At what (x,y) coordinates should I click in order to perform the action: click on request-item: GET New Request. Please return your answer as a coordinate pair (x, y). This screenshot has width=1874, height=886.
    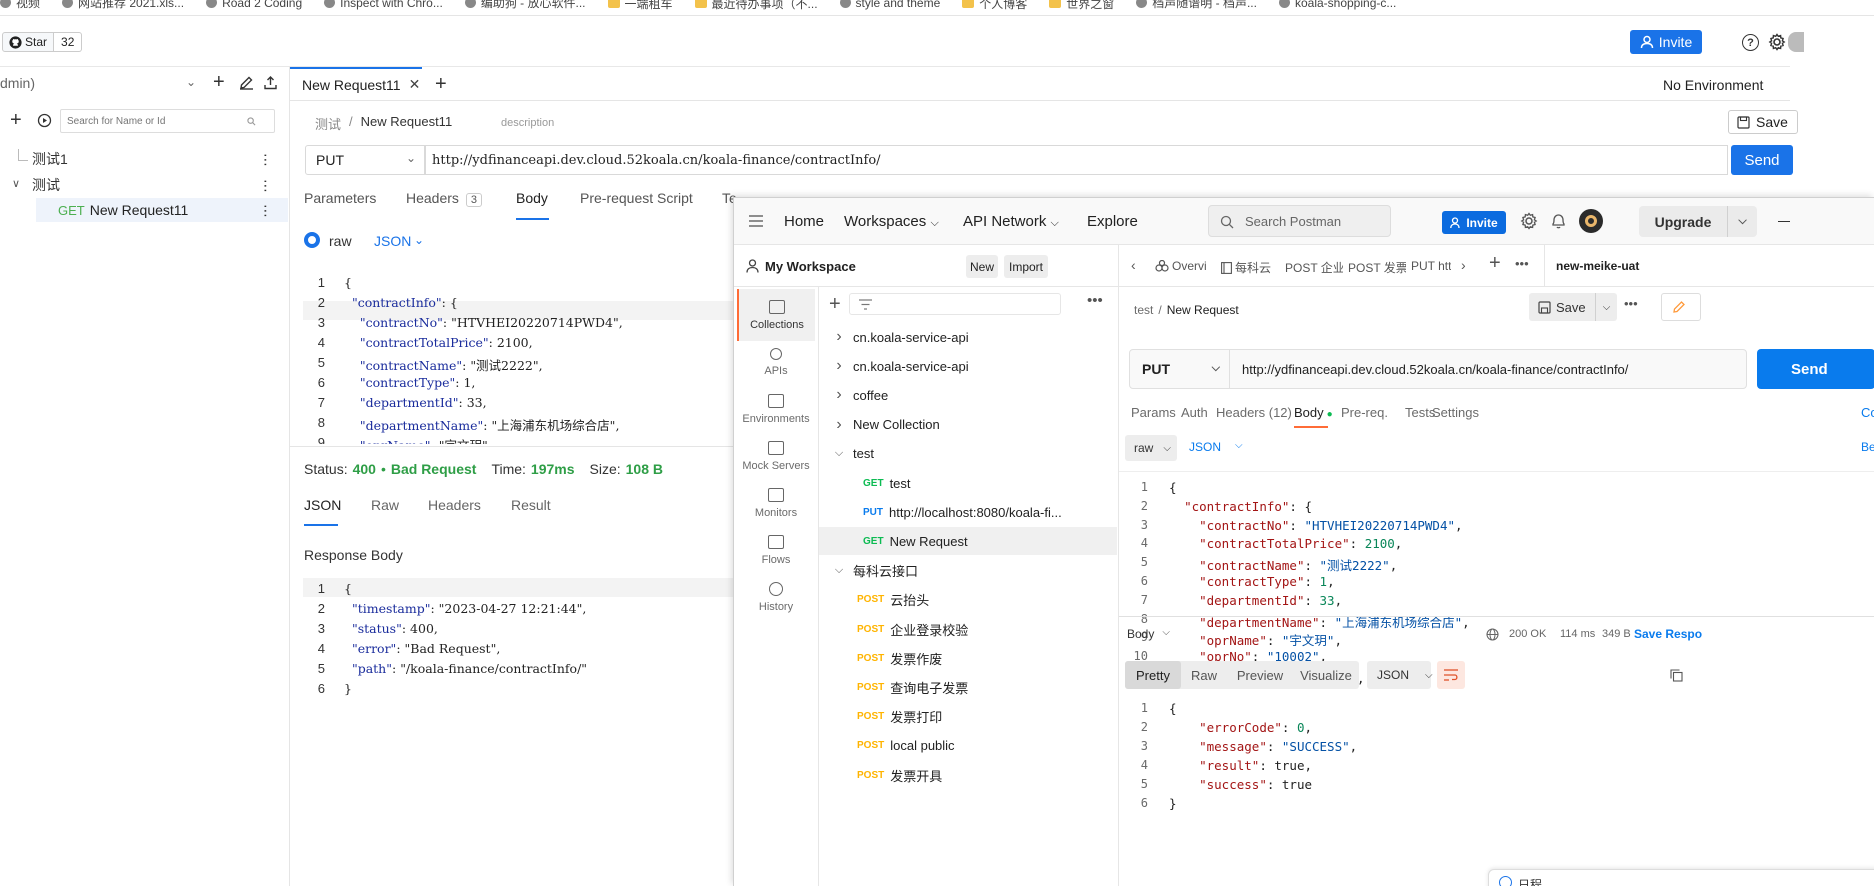
    Looking at the image, I should click on (968, 541).